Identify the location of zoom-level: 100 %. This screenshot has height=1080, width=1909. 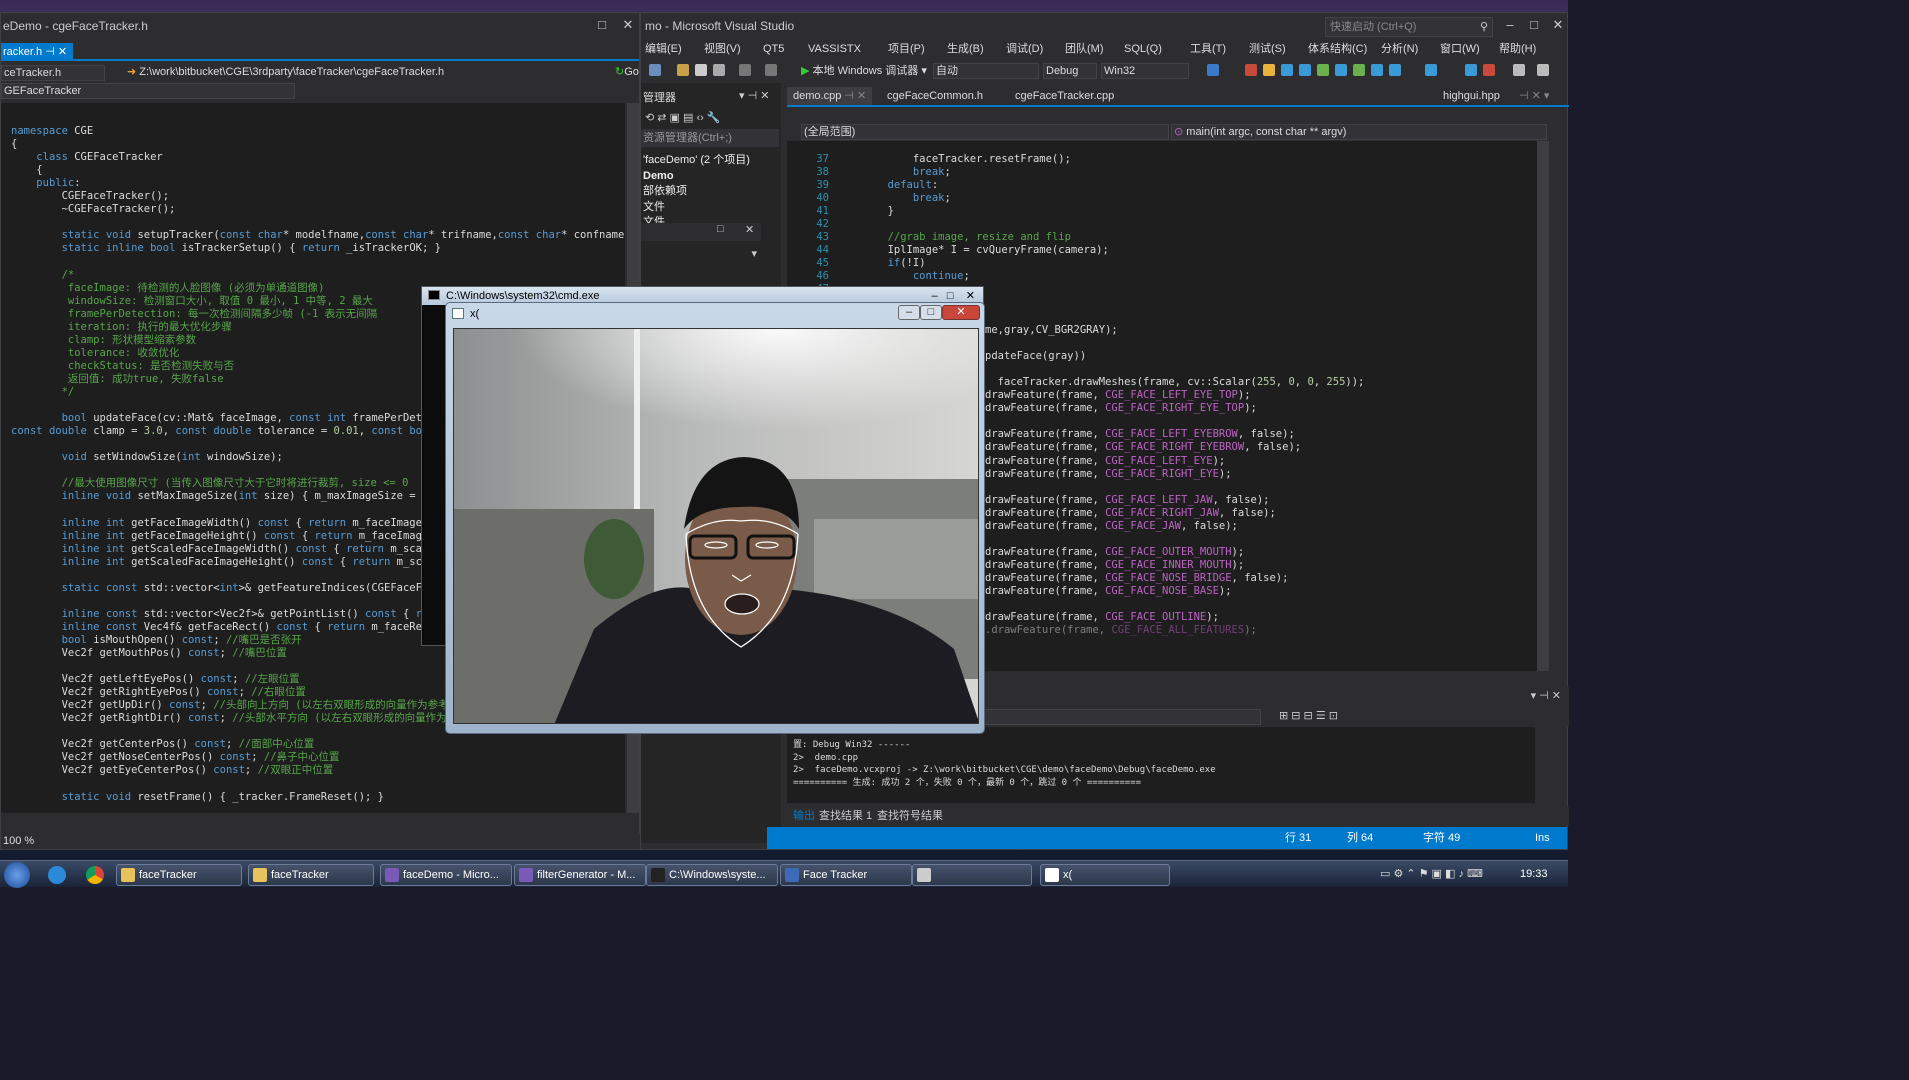
(321, 841).